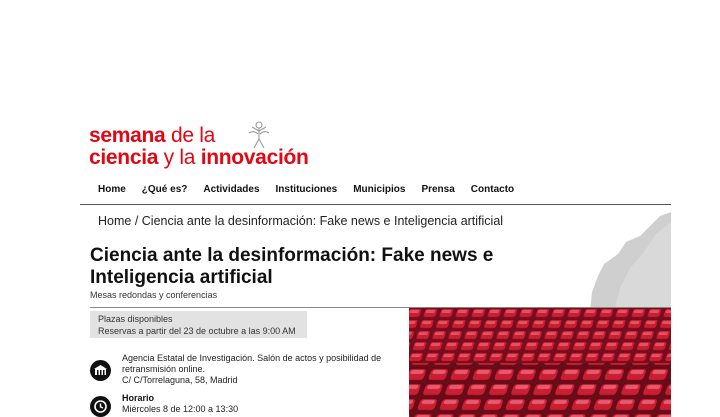 The width and height of the screenshot is (720, 417). I want to click on logo-word-y-la: y la, so click(179, 157).